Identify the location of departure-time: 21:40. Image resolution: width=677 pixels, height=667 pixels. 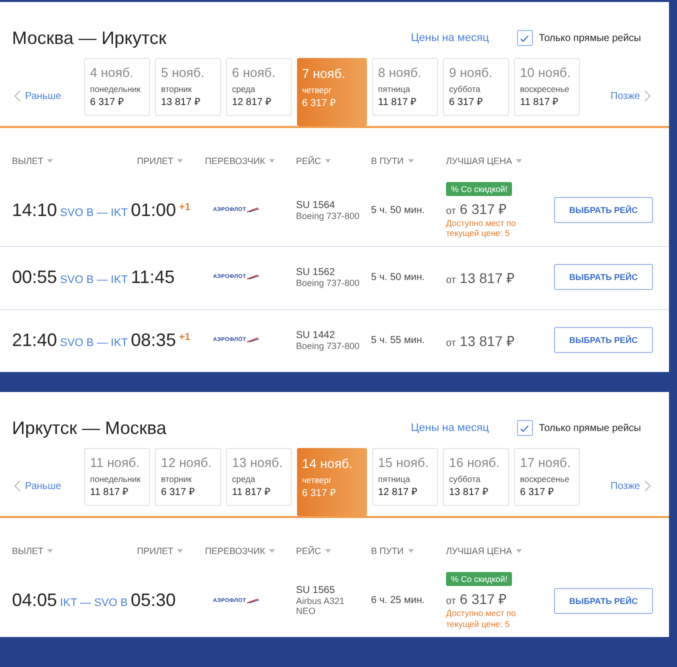
(35, 340).